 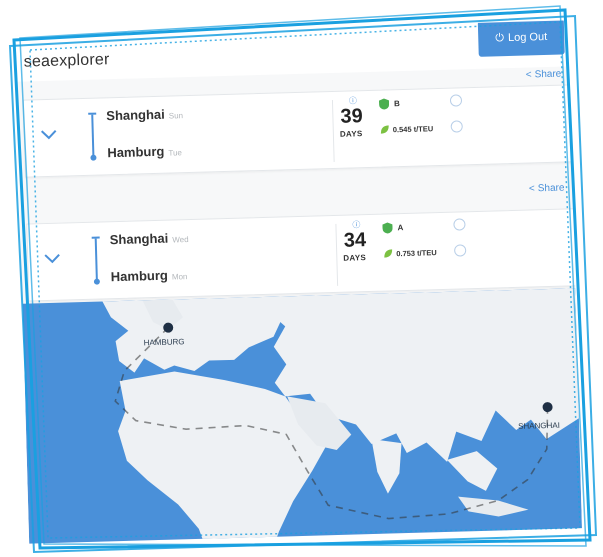 What do you see at coordinates (149, 276) in the screenshot?
I see `destination-port: Hamburg Mon` at bounding box center [149, 276].